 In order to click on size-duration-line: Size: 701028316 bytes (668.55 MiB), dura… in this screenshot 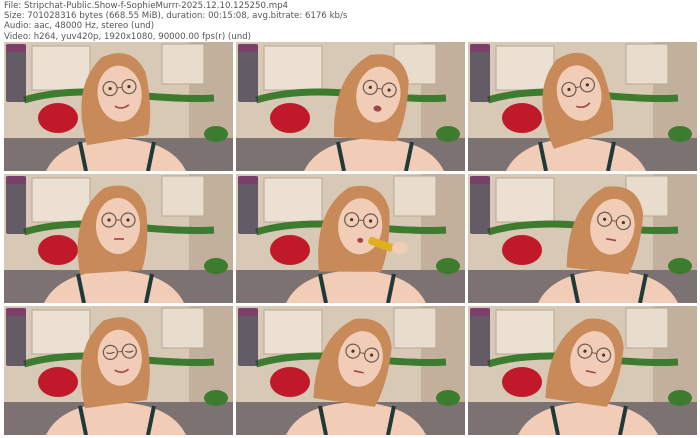, I will do `click(176, 16)`.